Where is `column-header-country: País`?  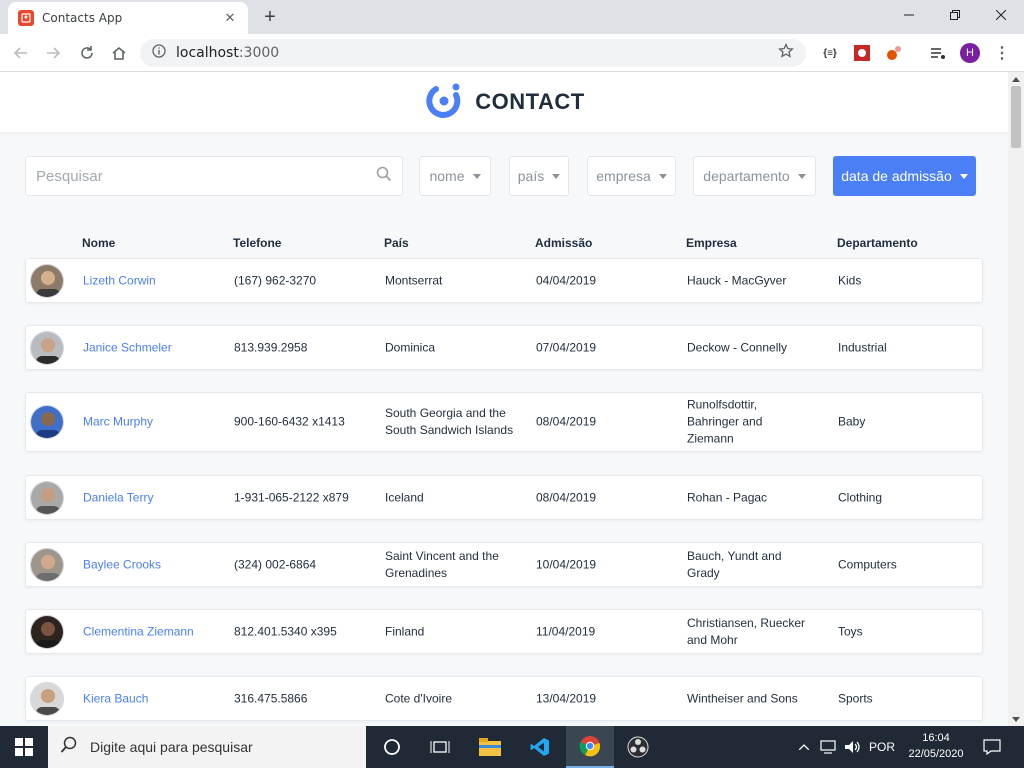
column-header-country: País is located at coordinates (396, 243).